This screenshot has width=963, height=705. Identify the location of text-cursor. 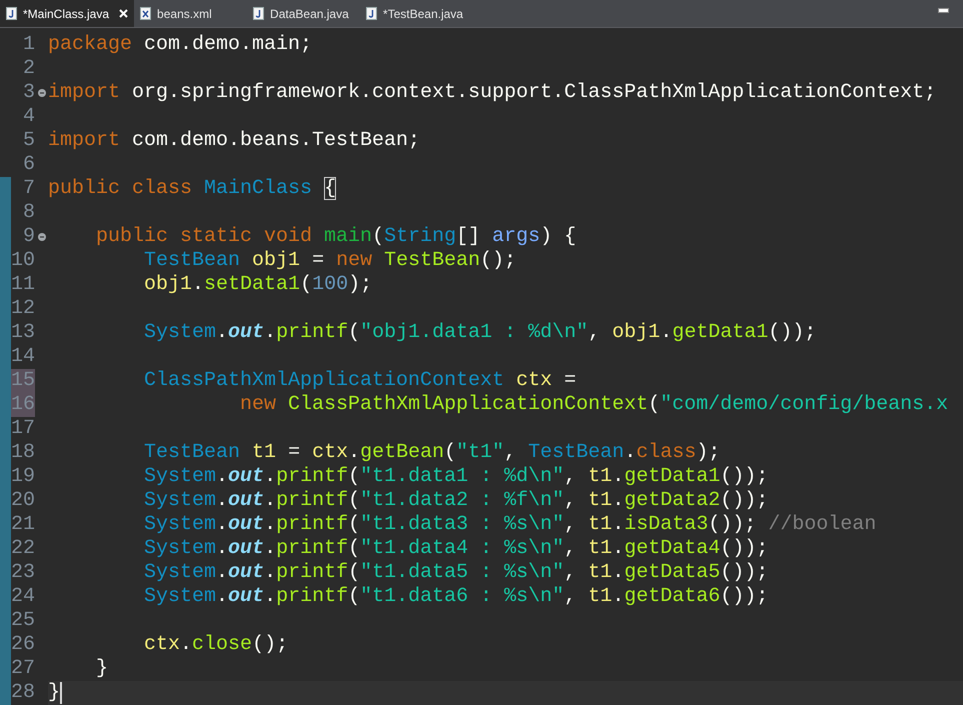
(61, 693).